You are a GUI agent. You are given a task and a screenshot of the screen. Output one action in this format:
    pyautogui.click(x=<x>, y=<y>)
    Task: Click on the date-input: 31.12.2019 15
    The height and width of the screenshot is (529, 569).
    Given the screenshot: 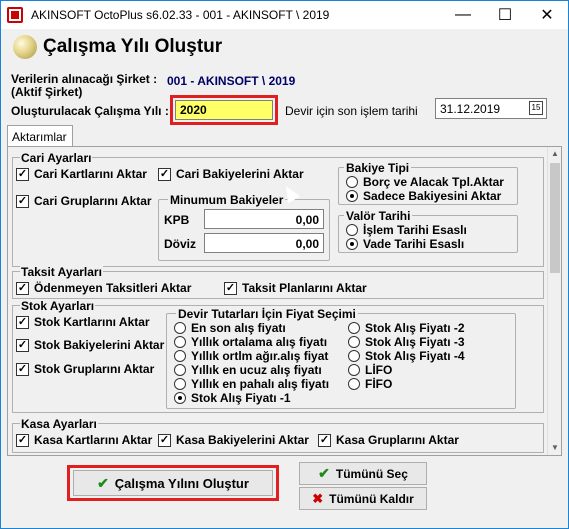 What is the action you would take?
    pyautogui.click(x=491, y=108)
    